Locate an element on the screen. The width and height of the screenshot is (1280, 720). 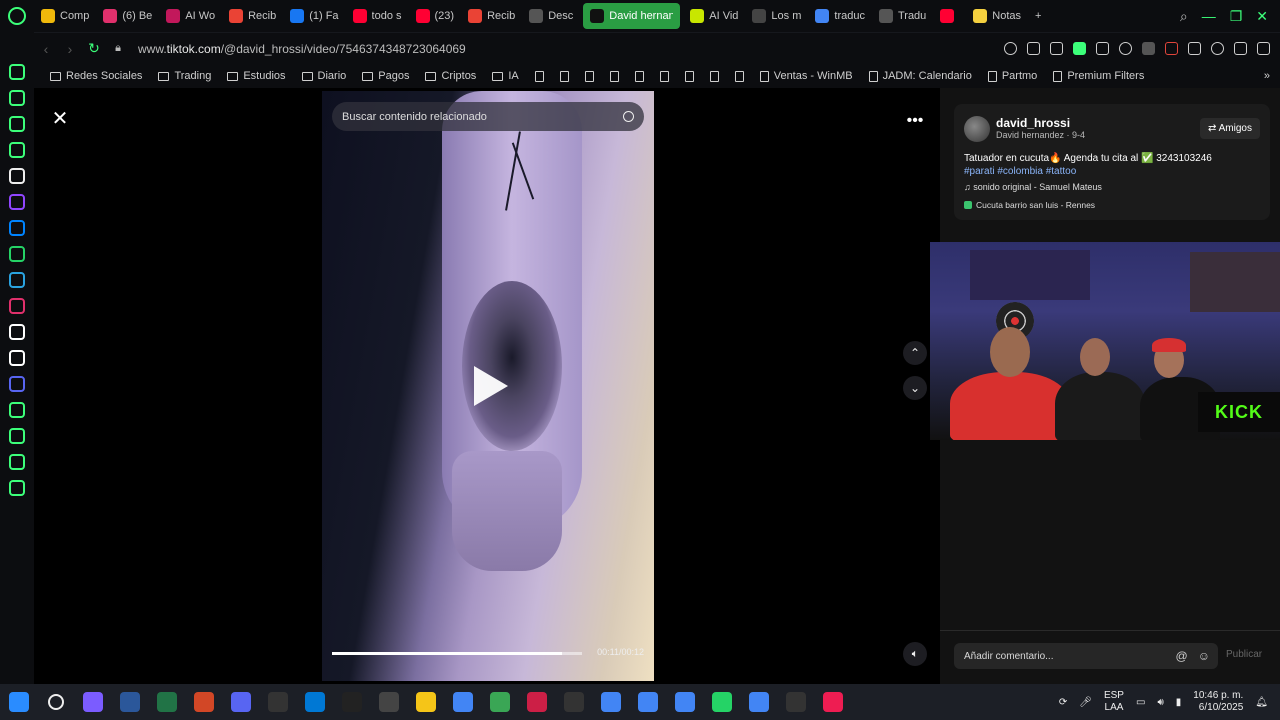
developer-icon is located at coordinates (1148, 48).